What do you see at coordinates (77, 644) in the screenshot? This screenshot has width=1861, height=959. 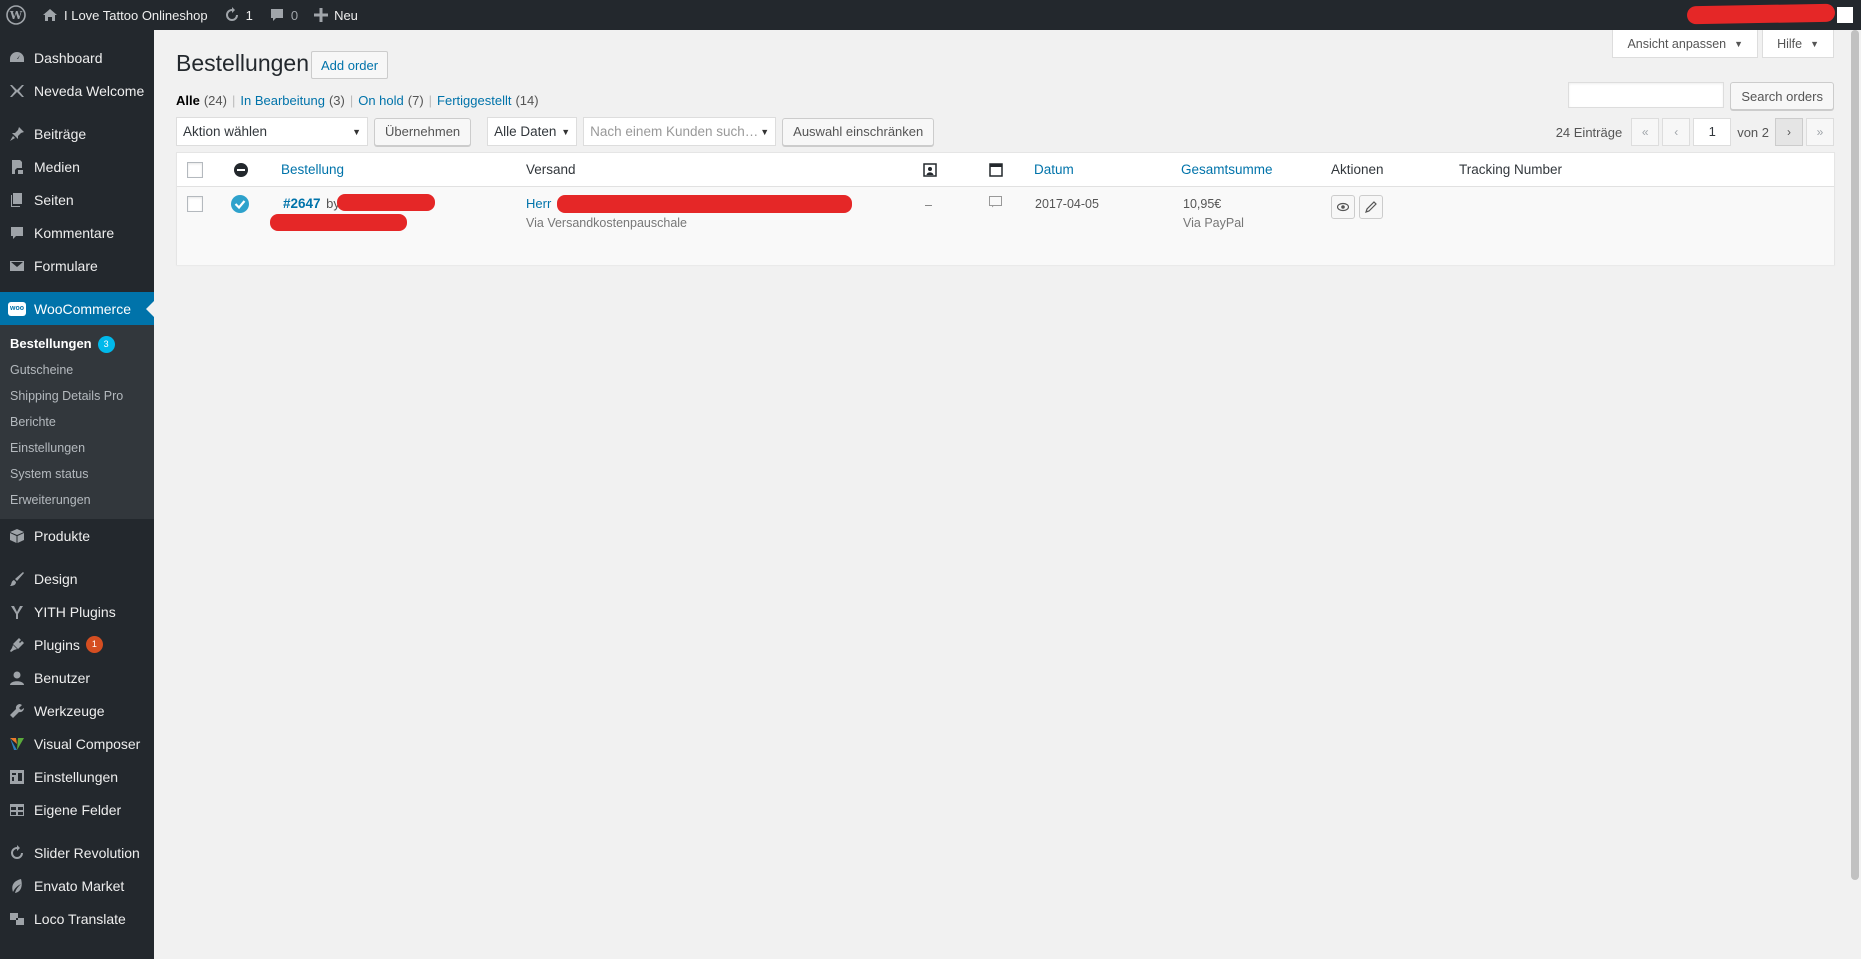 I see `sidebar-item-plugins: Plugins 1` at bounding box center [77, 644].